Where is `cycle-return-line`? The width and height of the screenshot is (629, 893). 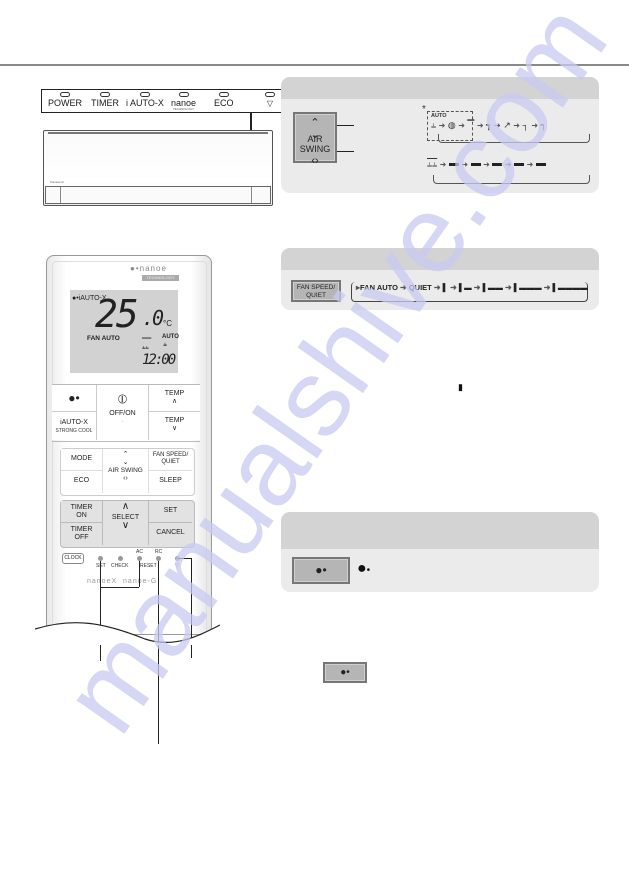 cycle-return-line is located at coordinates (511, 179).